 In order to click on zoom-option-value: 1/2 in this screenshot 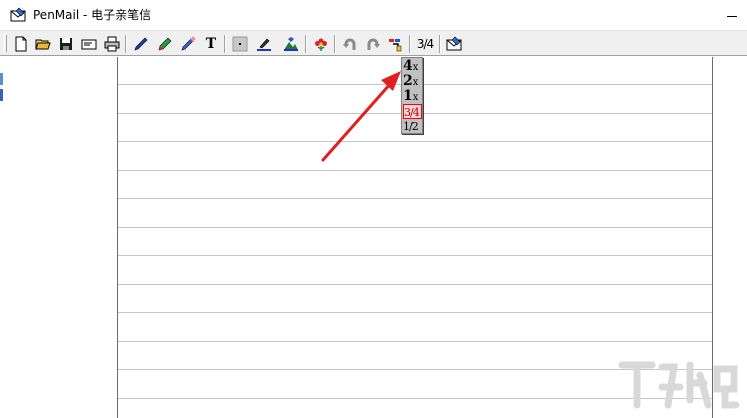, I will do `click(411, 126)`.